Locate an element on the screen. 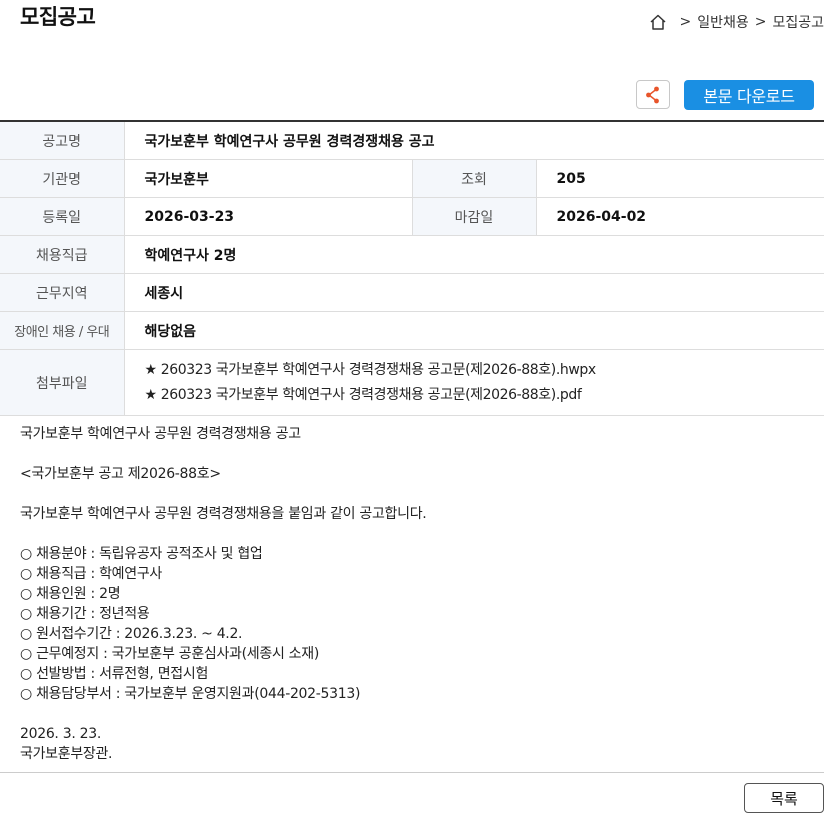 The height and width of the screenshot is (814, 824). table-row: 등록일 2026-03-23 마감일 2026-04-02 is located at coordinates (412, 216).